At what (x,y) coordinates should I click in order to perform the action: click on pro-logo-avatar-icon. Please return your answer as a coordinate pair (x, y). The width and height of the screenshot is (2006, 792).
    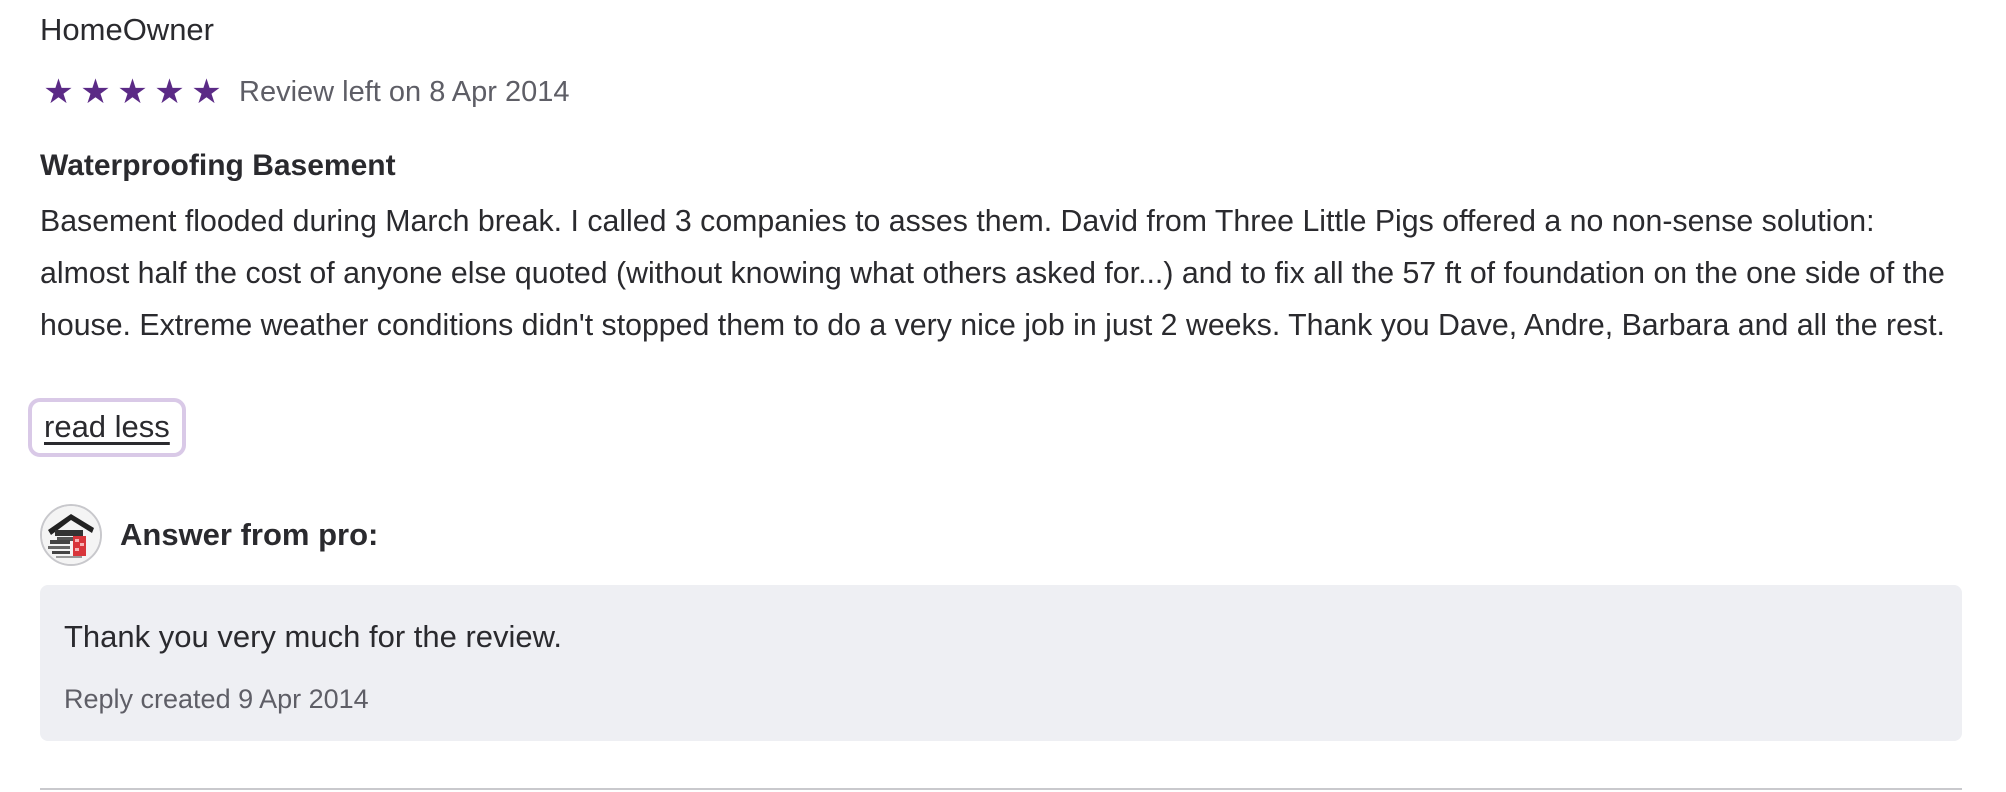
    Looking at the image, I should click on (71, 535).